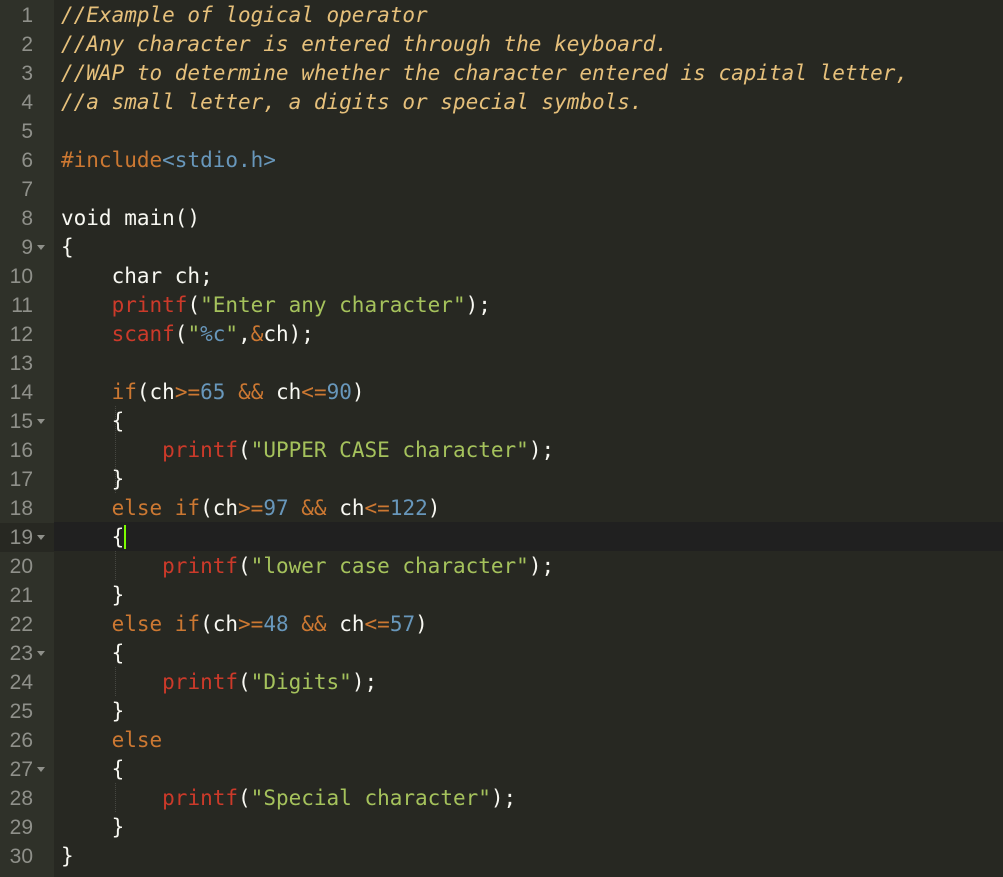  I want to click on gutter-row: 8, so click(27, 218).